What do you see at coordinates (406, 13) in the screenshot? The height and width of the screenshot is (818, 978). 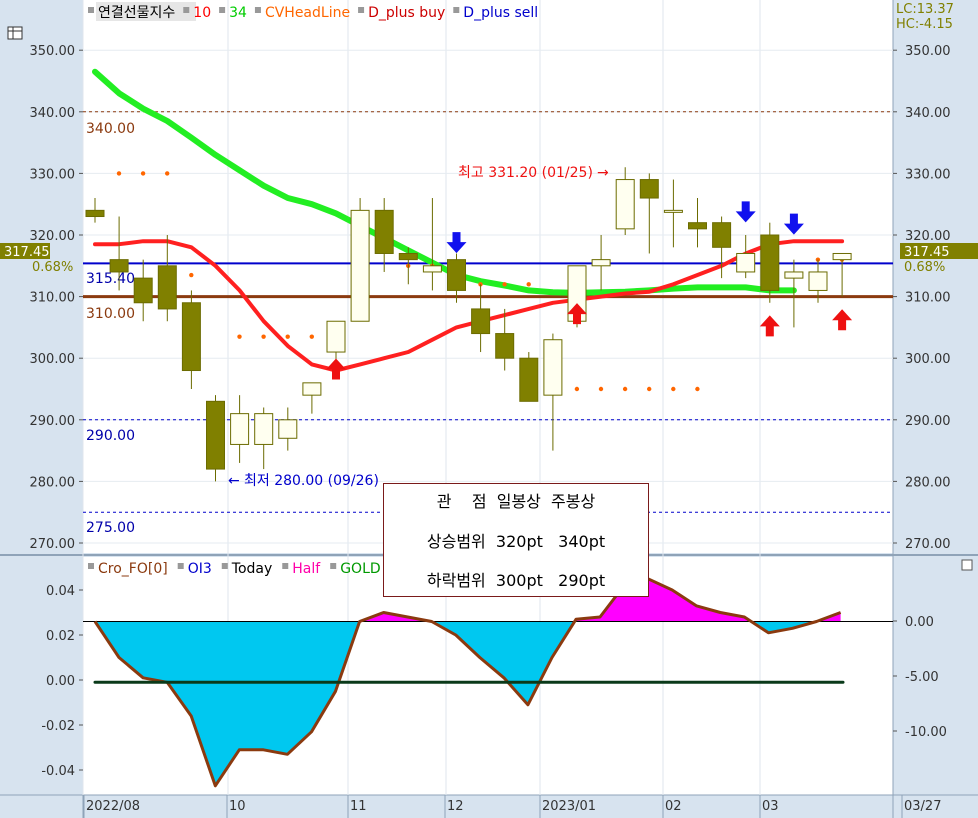 I see `upper-legend-item: D_plus buy` at bounding box center [406, 13].